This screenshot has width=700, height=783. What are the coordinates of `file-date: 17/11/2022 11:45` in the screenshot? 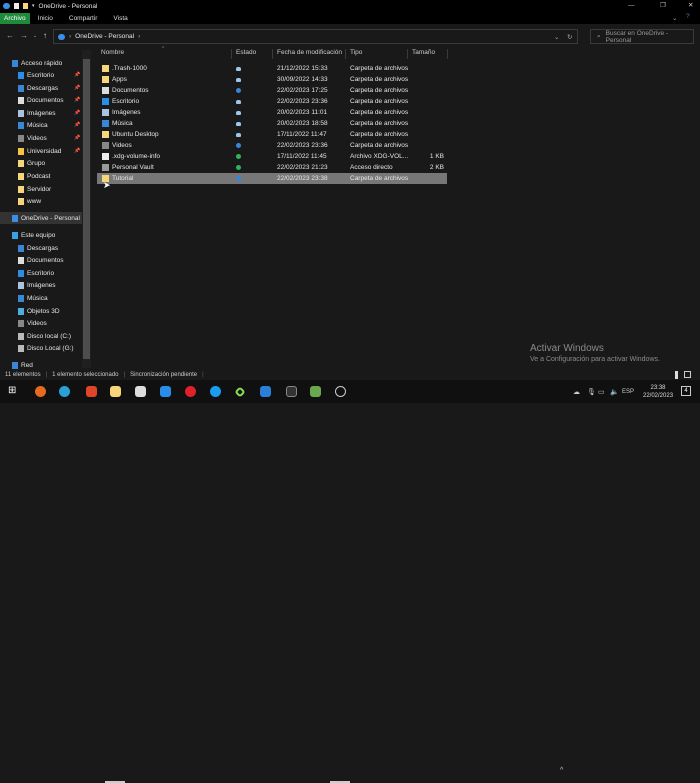 It's located at (302, 156).